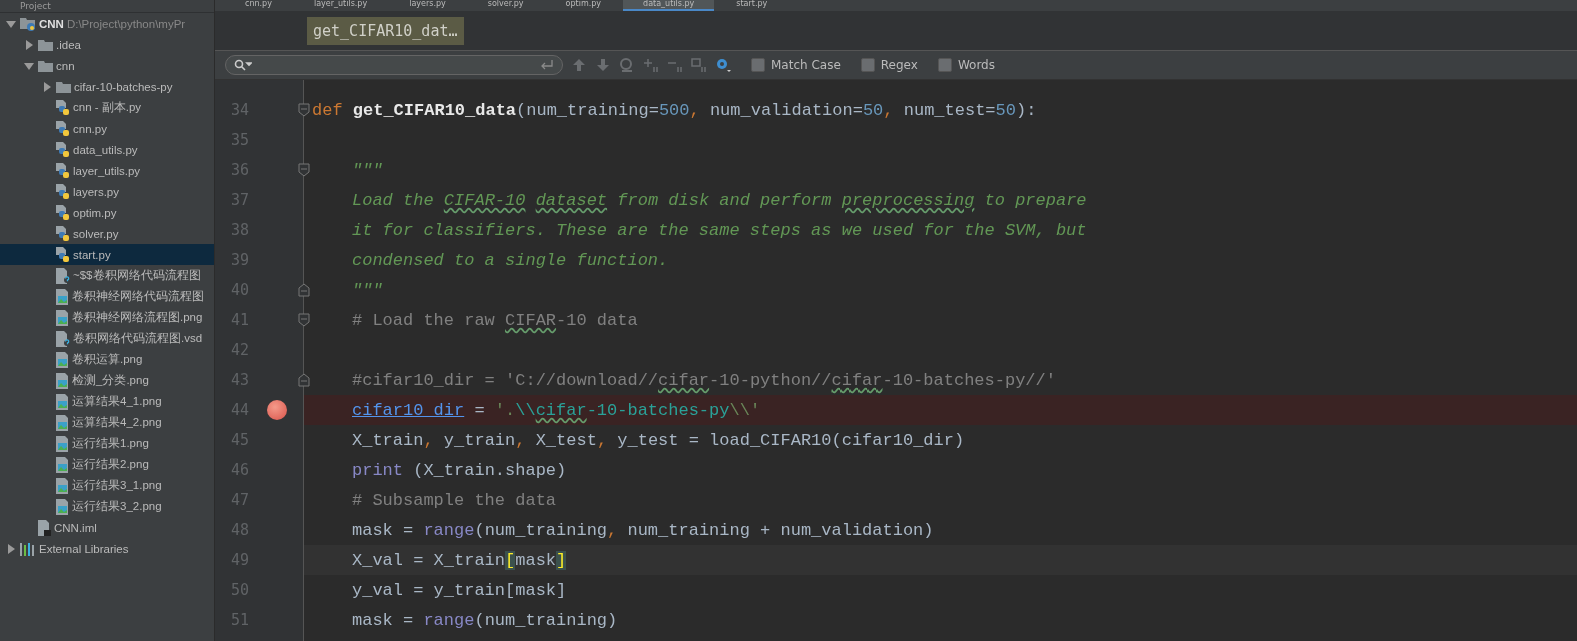 Image resolution: width=1577 pixels, height=641 pixels. What do you see at coordinates (107, 296) in the screenshot?
I see `tree-item: 卷积神经网络代码流程图` at bounding box center [107, 296].